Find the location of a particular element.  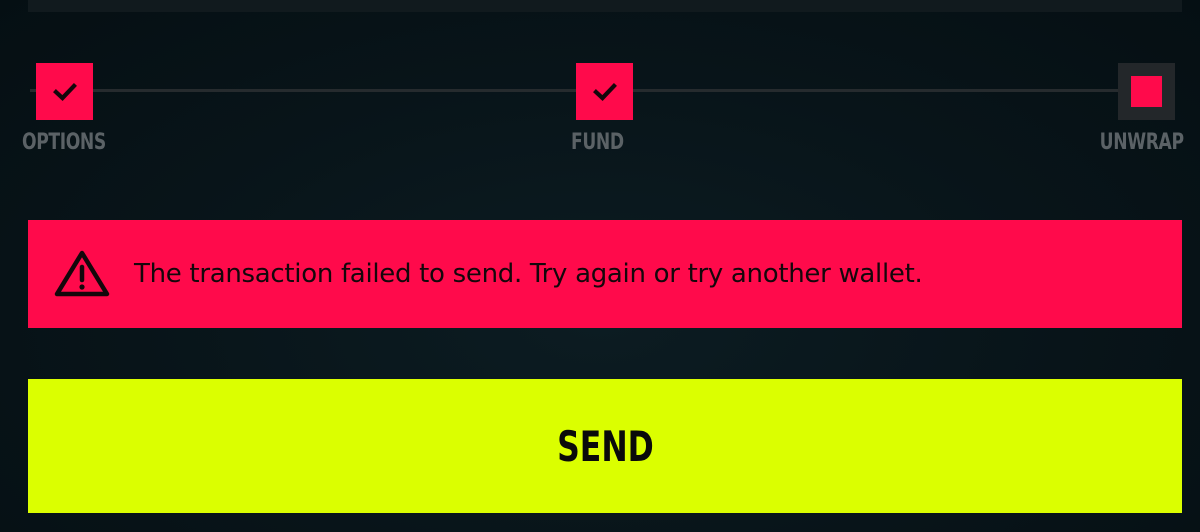

send-button-label: SEND is located at coordinates (605, 446).